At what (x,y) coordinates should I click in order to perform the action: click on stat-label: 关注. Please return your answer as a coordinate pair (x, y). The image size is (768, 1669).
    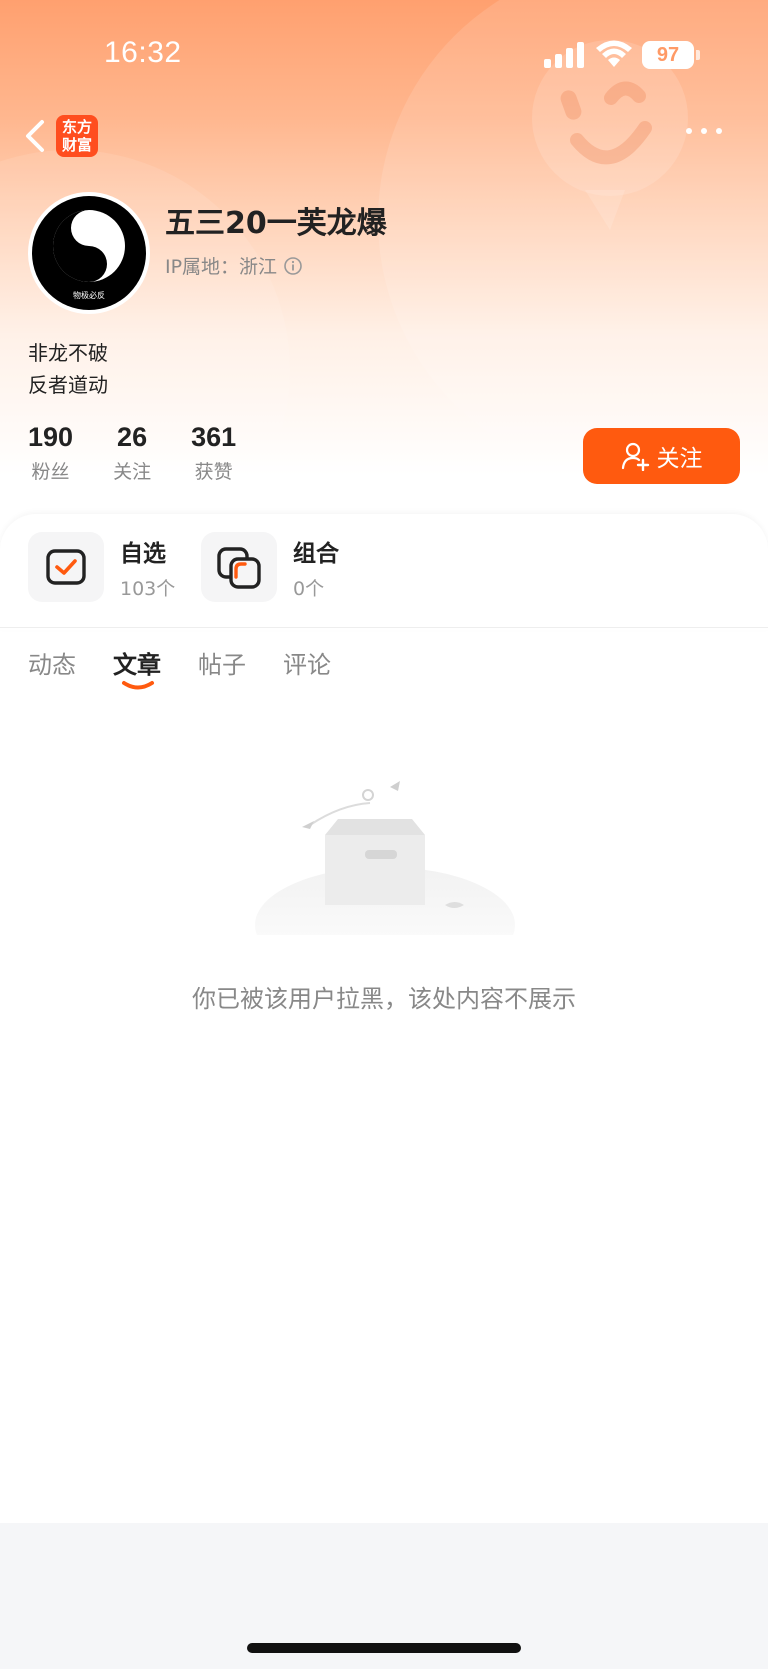
    Looking at the image, I should click on (132, 472).